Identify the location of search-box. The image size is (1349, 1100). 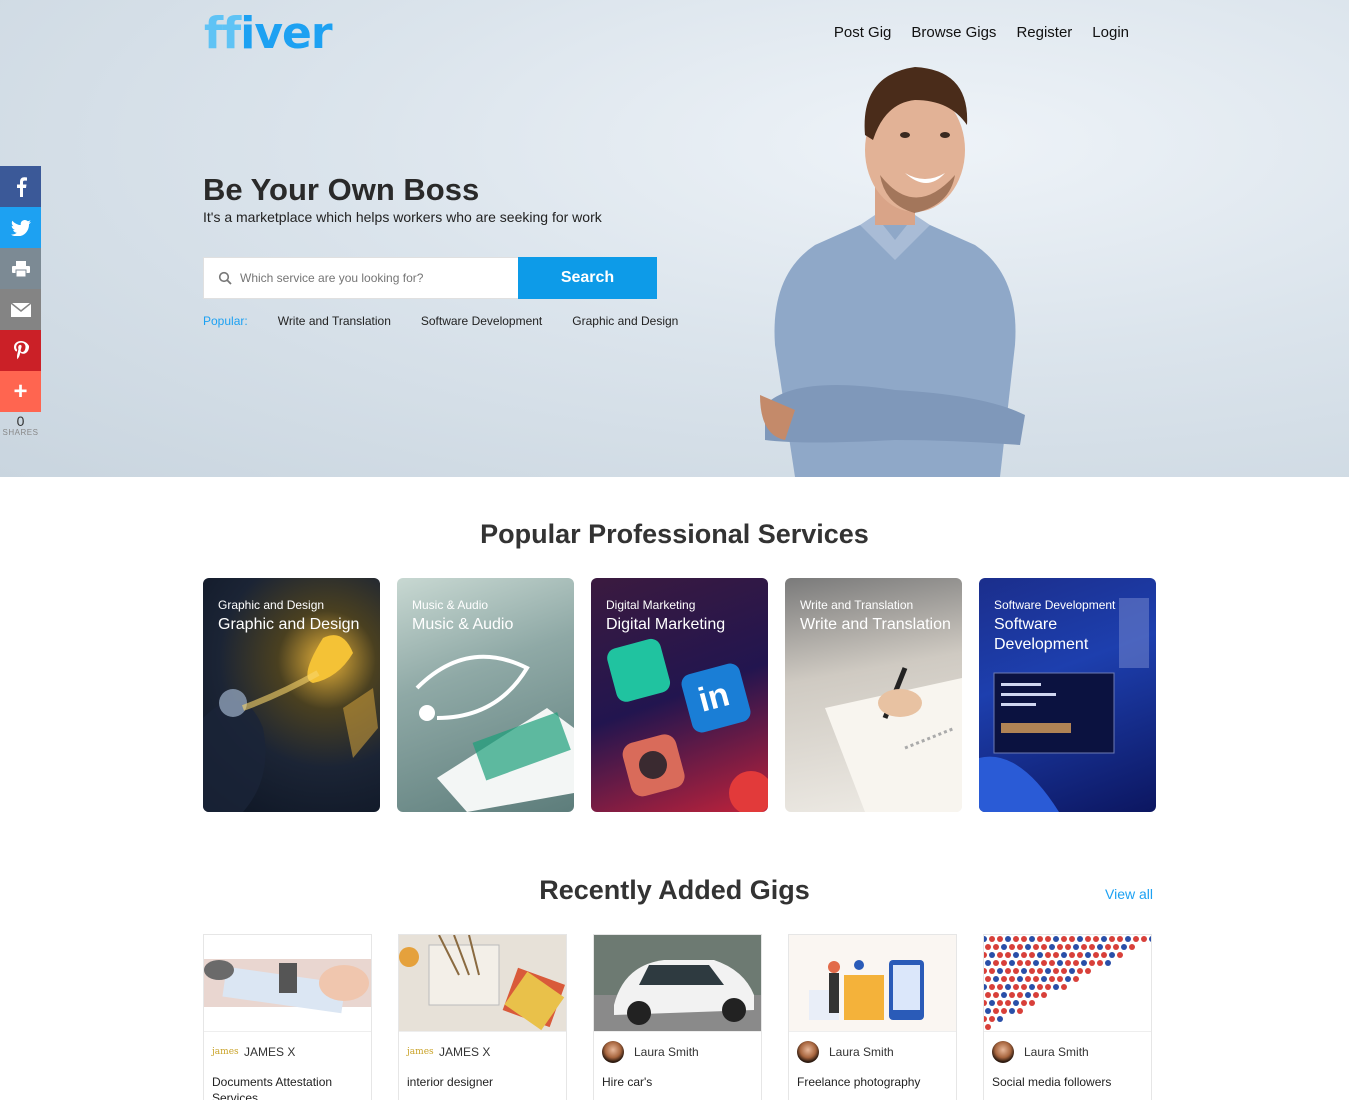
(361, 278).